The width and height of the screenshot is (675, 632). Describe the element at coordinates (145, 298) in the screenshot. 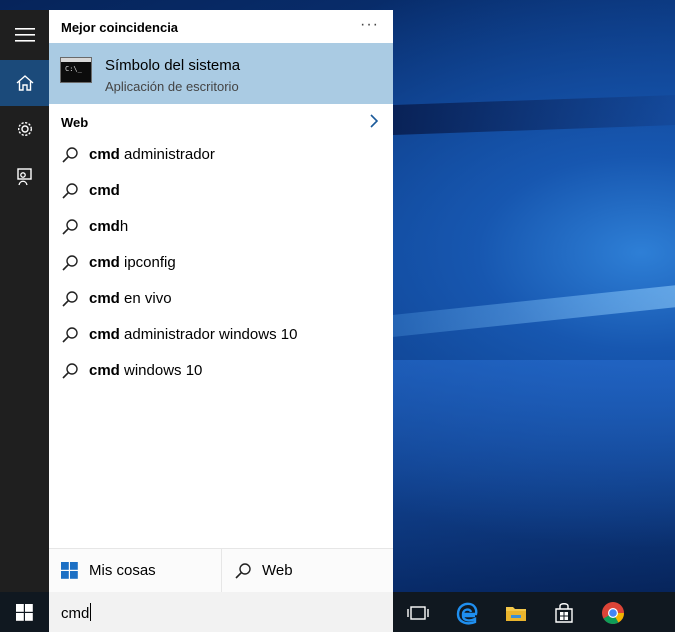

I see `web-suggestion-rest: en vivo` at that location.